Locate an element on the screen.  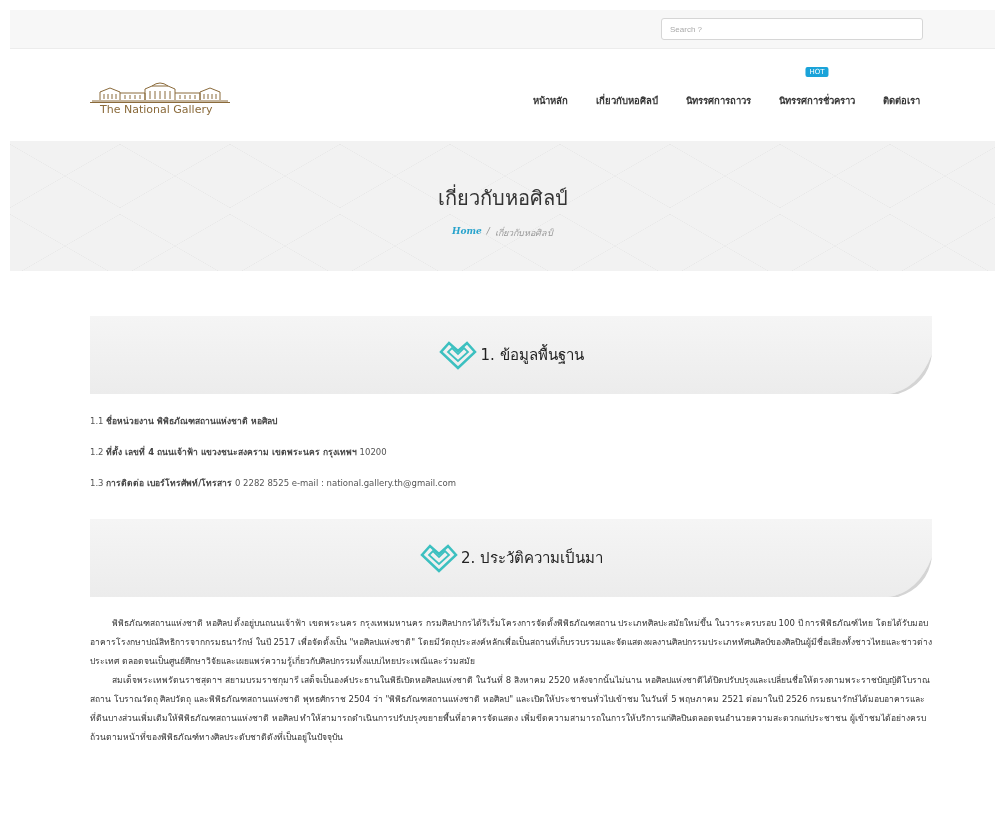
nav-link: นิทรรศการถาวร is located at coordinates (718, 100).